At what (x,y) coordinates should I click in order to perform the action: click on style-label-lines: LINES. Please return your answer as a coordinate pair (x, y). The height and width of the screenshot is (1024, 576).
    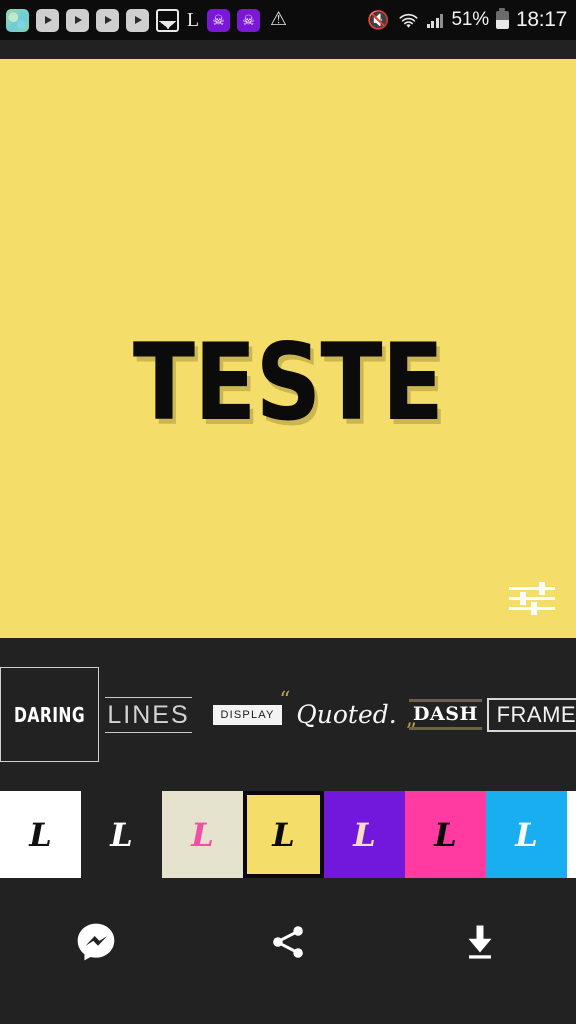
    Looking at the image, I should click on (148, 714).